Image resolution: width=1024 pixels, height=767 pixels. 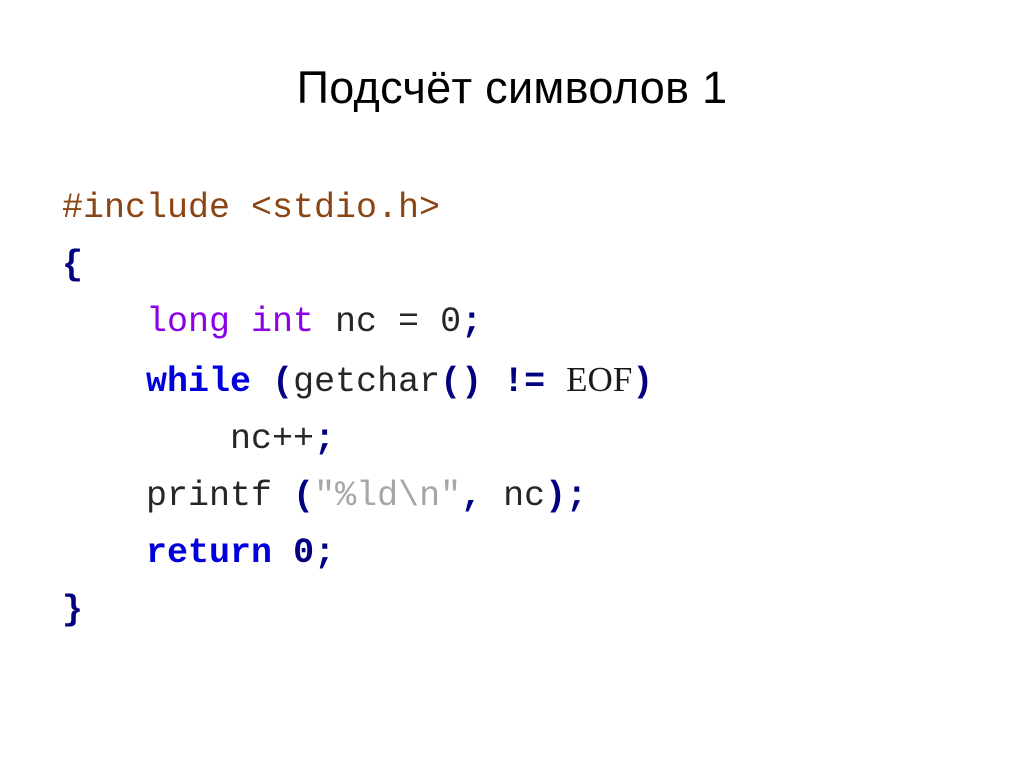 What do you see at coordinates (527, 610) in the screenshot?
I see `line-close-brace: }` at bounding box center [527, 610].